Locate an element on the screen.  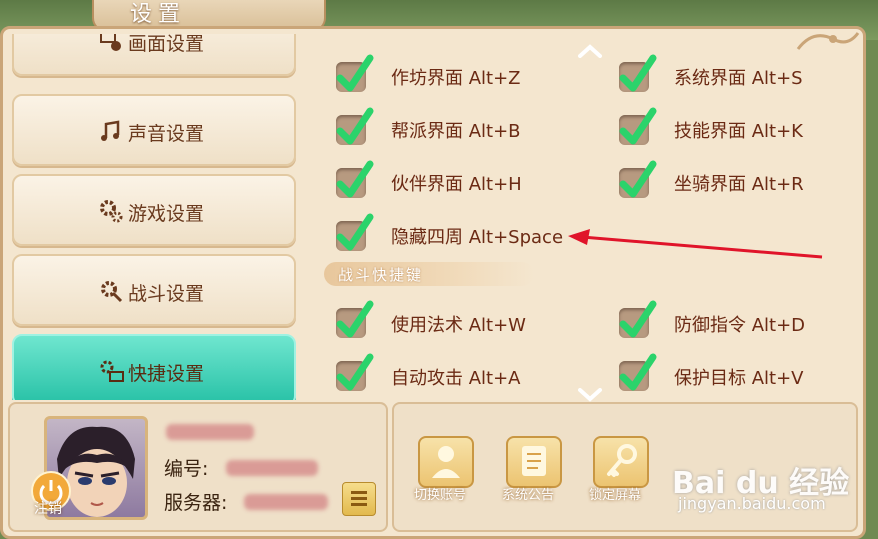
checkbox-defend is located at coordinates (637, 320).